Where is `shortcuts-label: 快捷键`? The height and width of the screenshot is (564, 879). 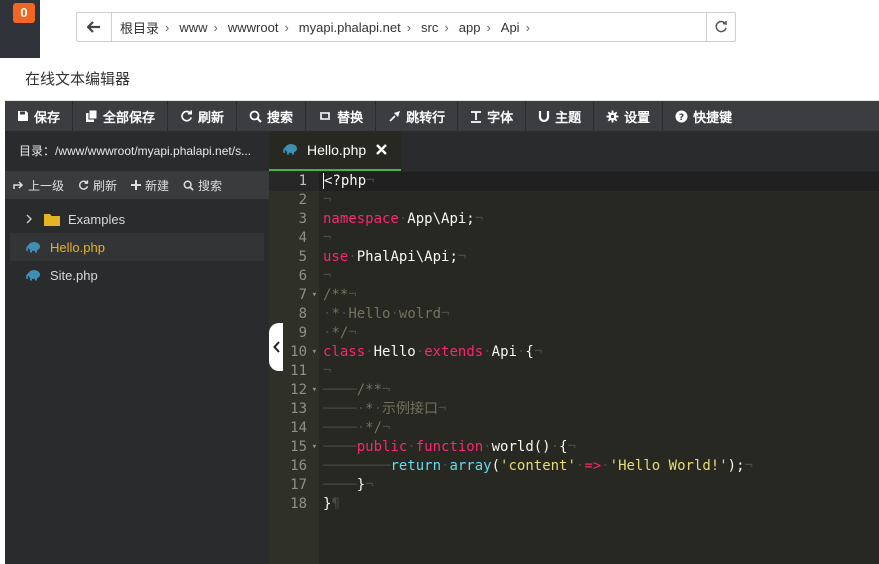
shortcuts-label: 快捷键 is located at coordinates (713, 117).